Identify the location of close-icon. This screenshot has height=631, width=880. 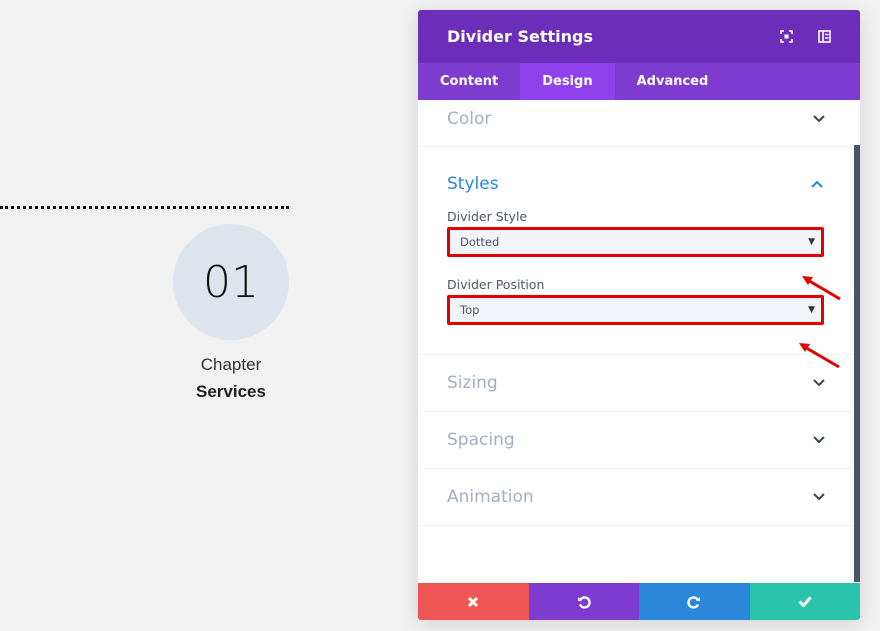
(473, 601).